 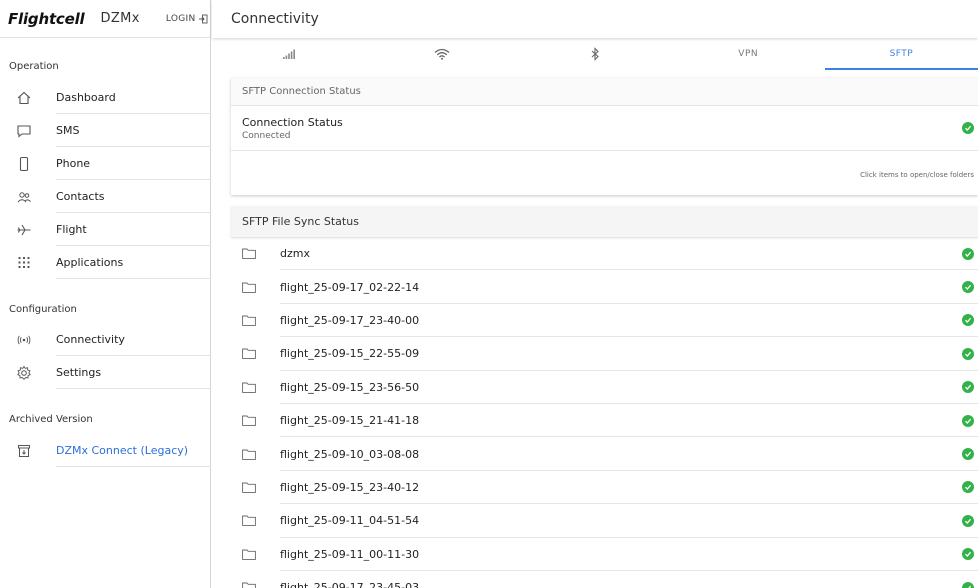 What do you see at coordinates (350, 521) in the screenshot?
I see `folder-name: flight_25-09-11_04-51-54` at bounding box center [350, 521].